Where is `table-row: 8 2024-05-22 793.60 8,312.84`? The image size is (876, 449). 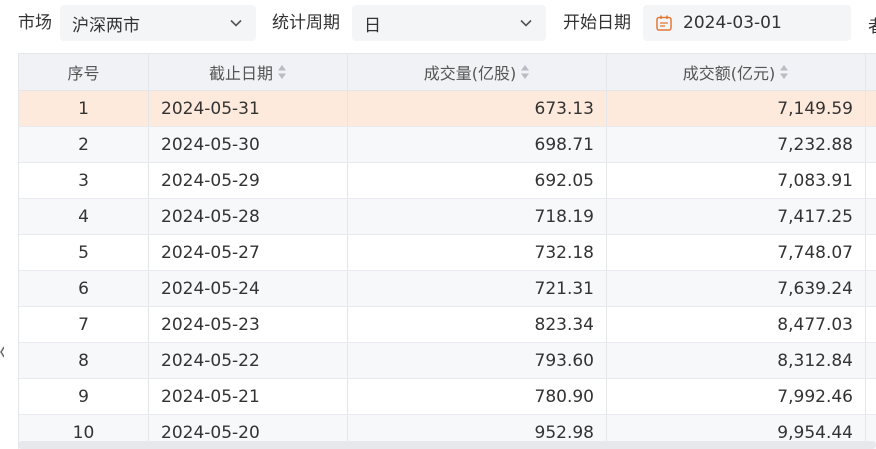 table-row: 8 2024-05-22 793.60 8,312.84 is located at coordinates (447, 361).